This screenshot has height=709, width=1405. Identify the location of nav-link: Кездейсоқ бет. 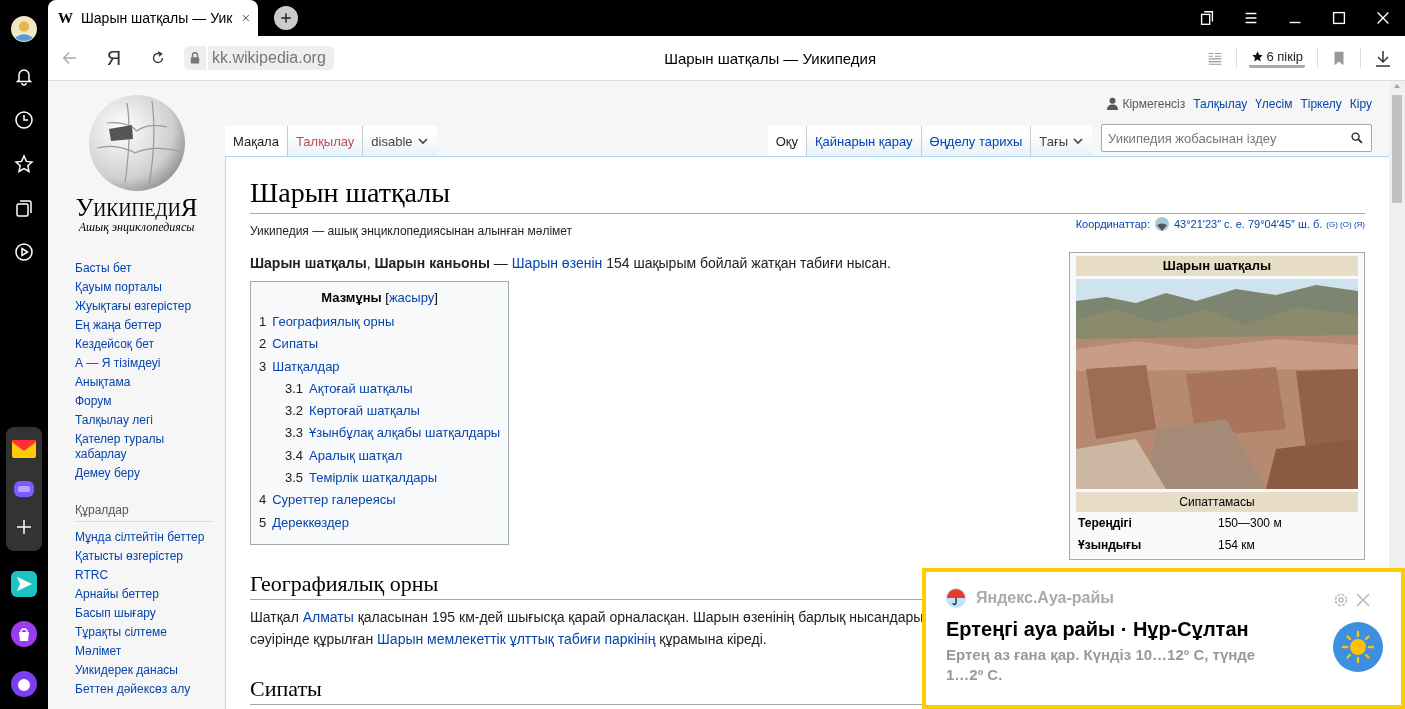
(145, 344).